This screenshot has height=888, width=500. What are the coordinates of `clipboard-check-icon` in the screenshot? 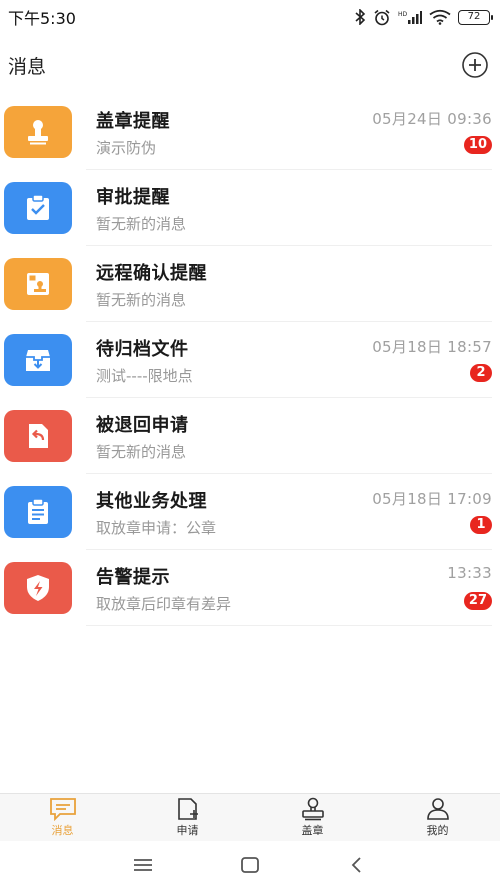 It's located at (38, 207).